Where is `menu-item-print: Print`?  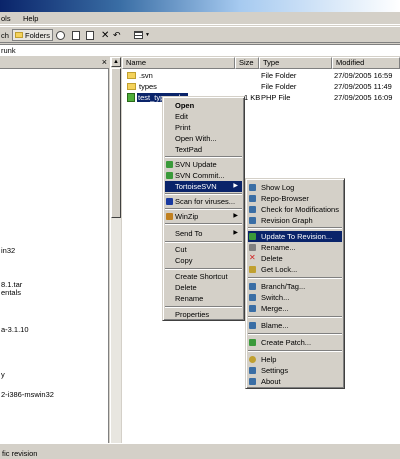
menu-item-print: Print is located at coordinates (203, 127).